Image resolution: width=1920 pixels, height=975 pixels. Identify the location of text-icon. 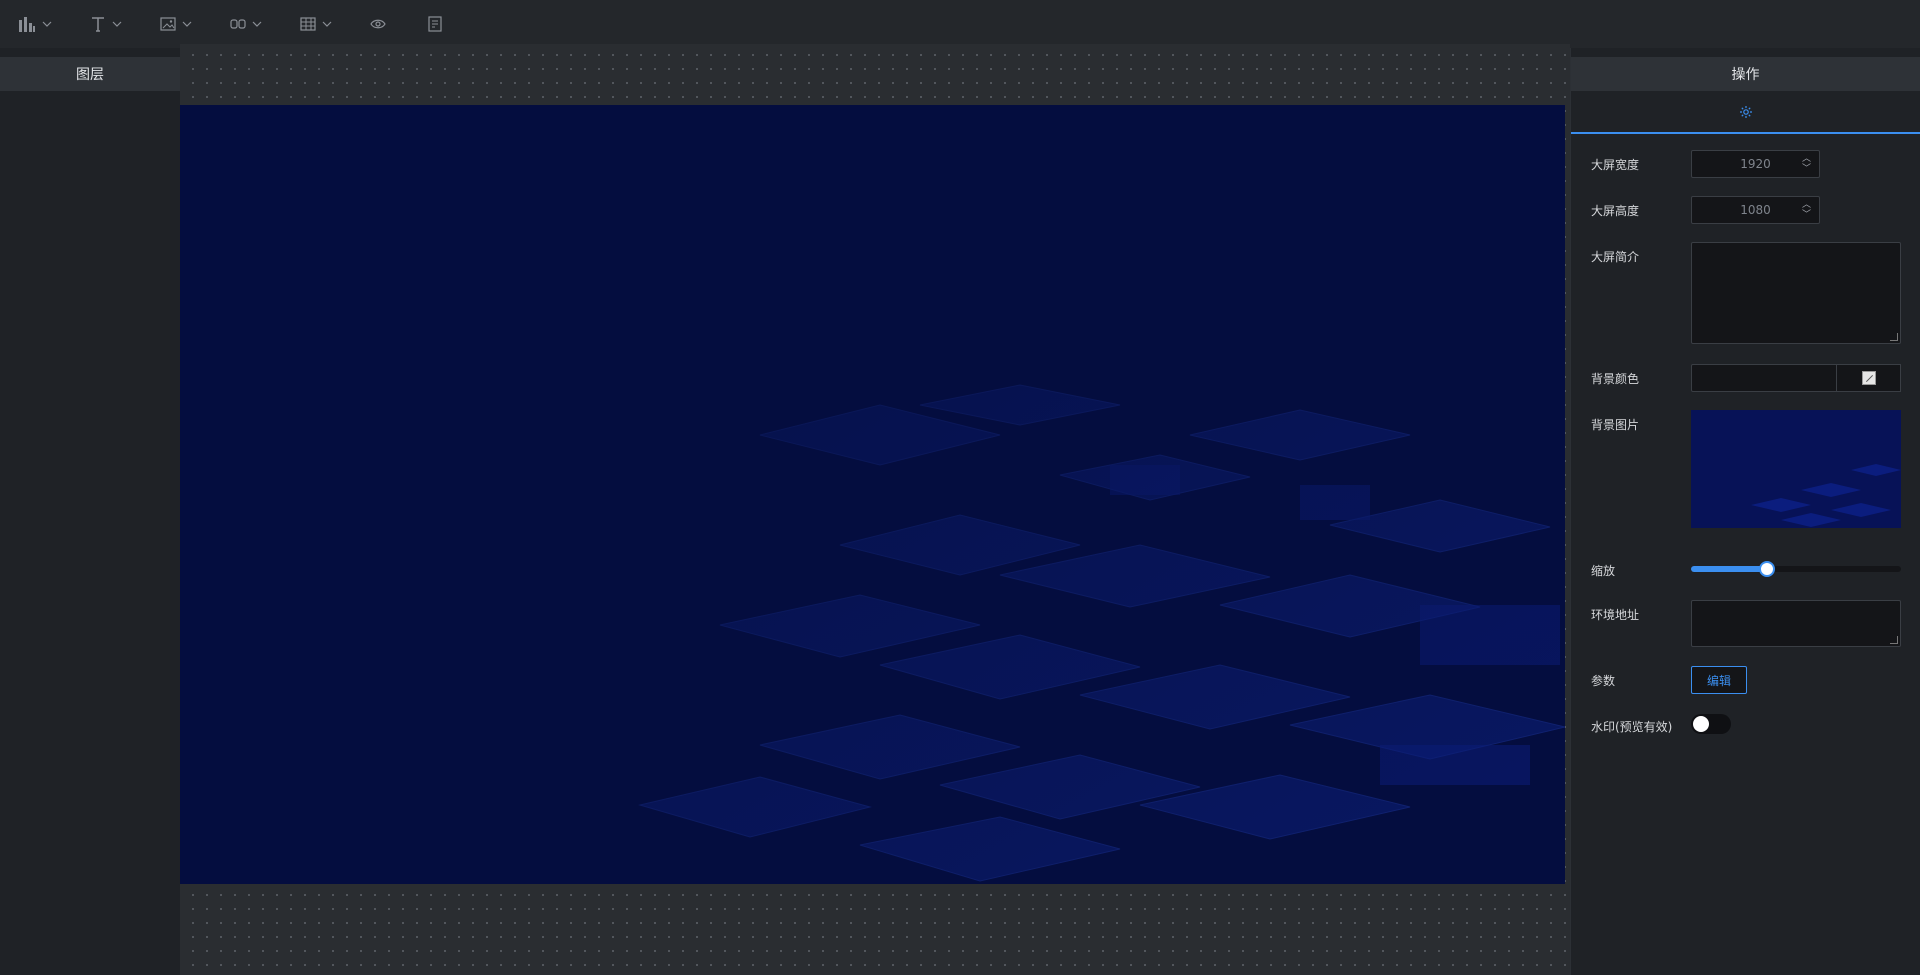
(98, 24).